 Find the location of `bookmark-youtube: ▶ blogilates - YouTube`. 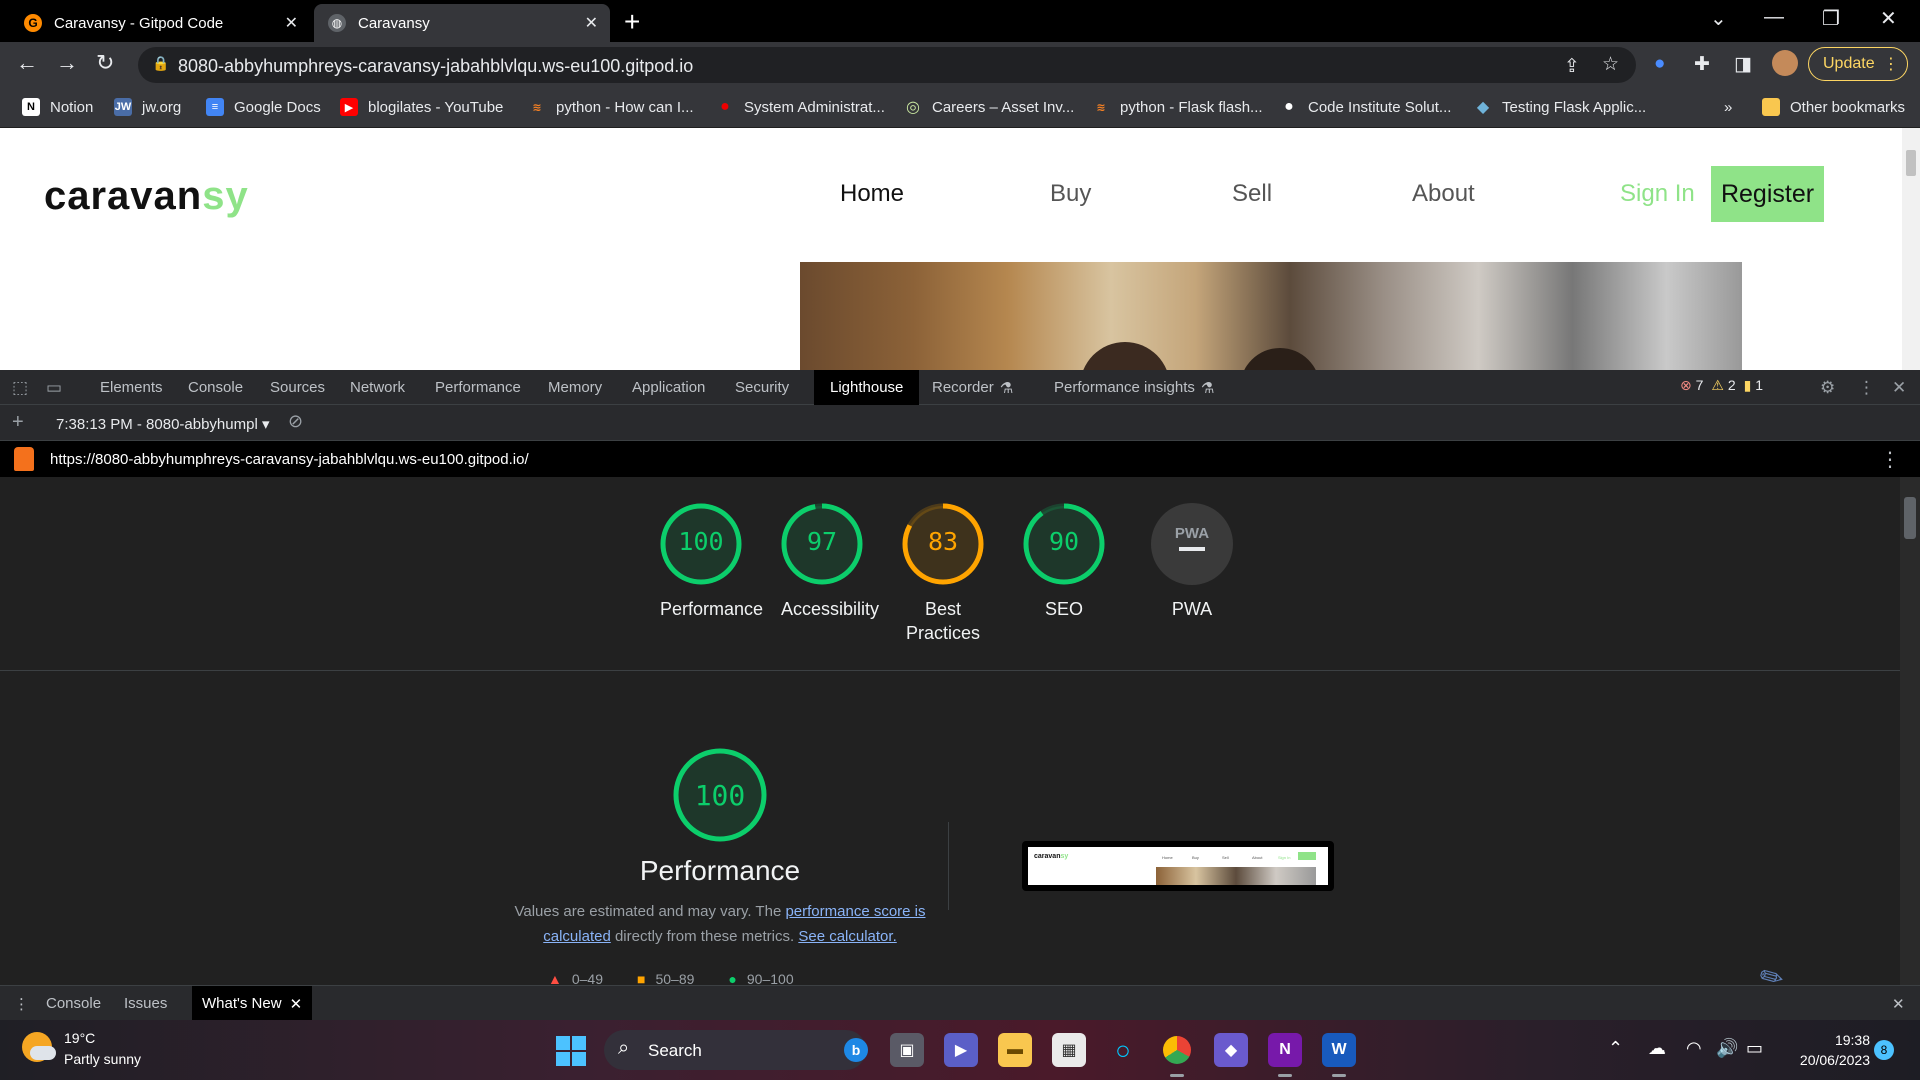

bookmark-youtube: ▶ blogilates - YouTube is located at coordinates (421, 107).